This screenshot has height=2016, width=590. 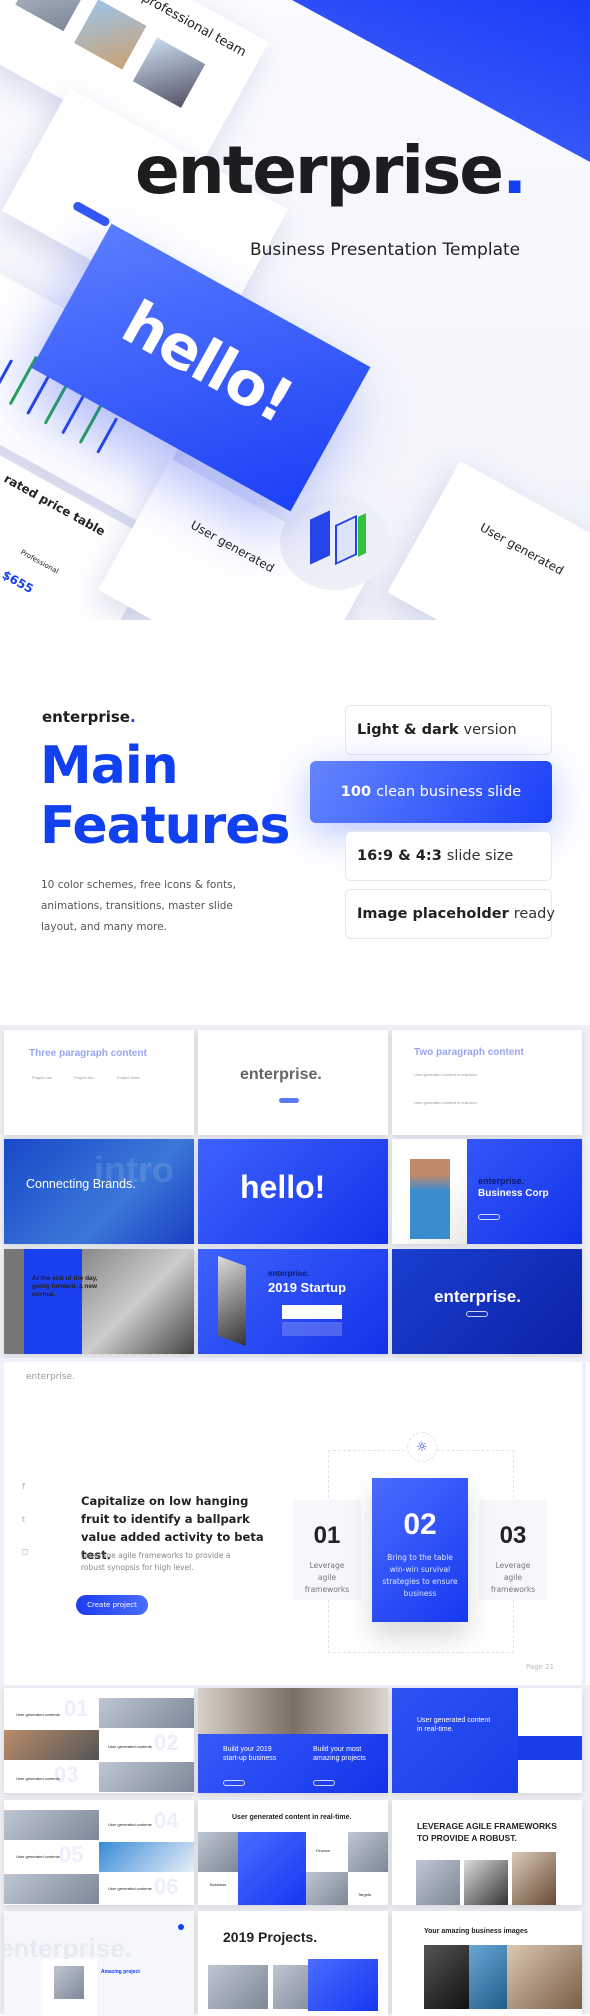 What do you see at coordinates (71, 1854) in the screenshot?
I see `slide-text: 05` at bounding box center [71, 1854].